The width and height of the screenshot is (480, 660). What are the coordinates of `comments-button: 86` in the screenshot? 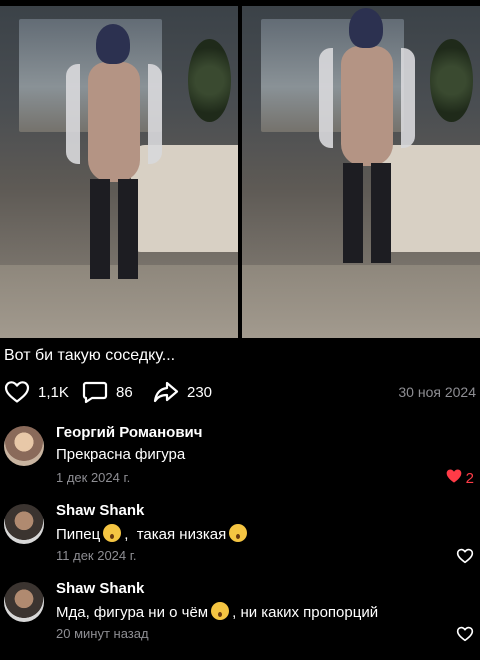 It's located at (107, 392).